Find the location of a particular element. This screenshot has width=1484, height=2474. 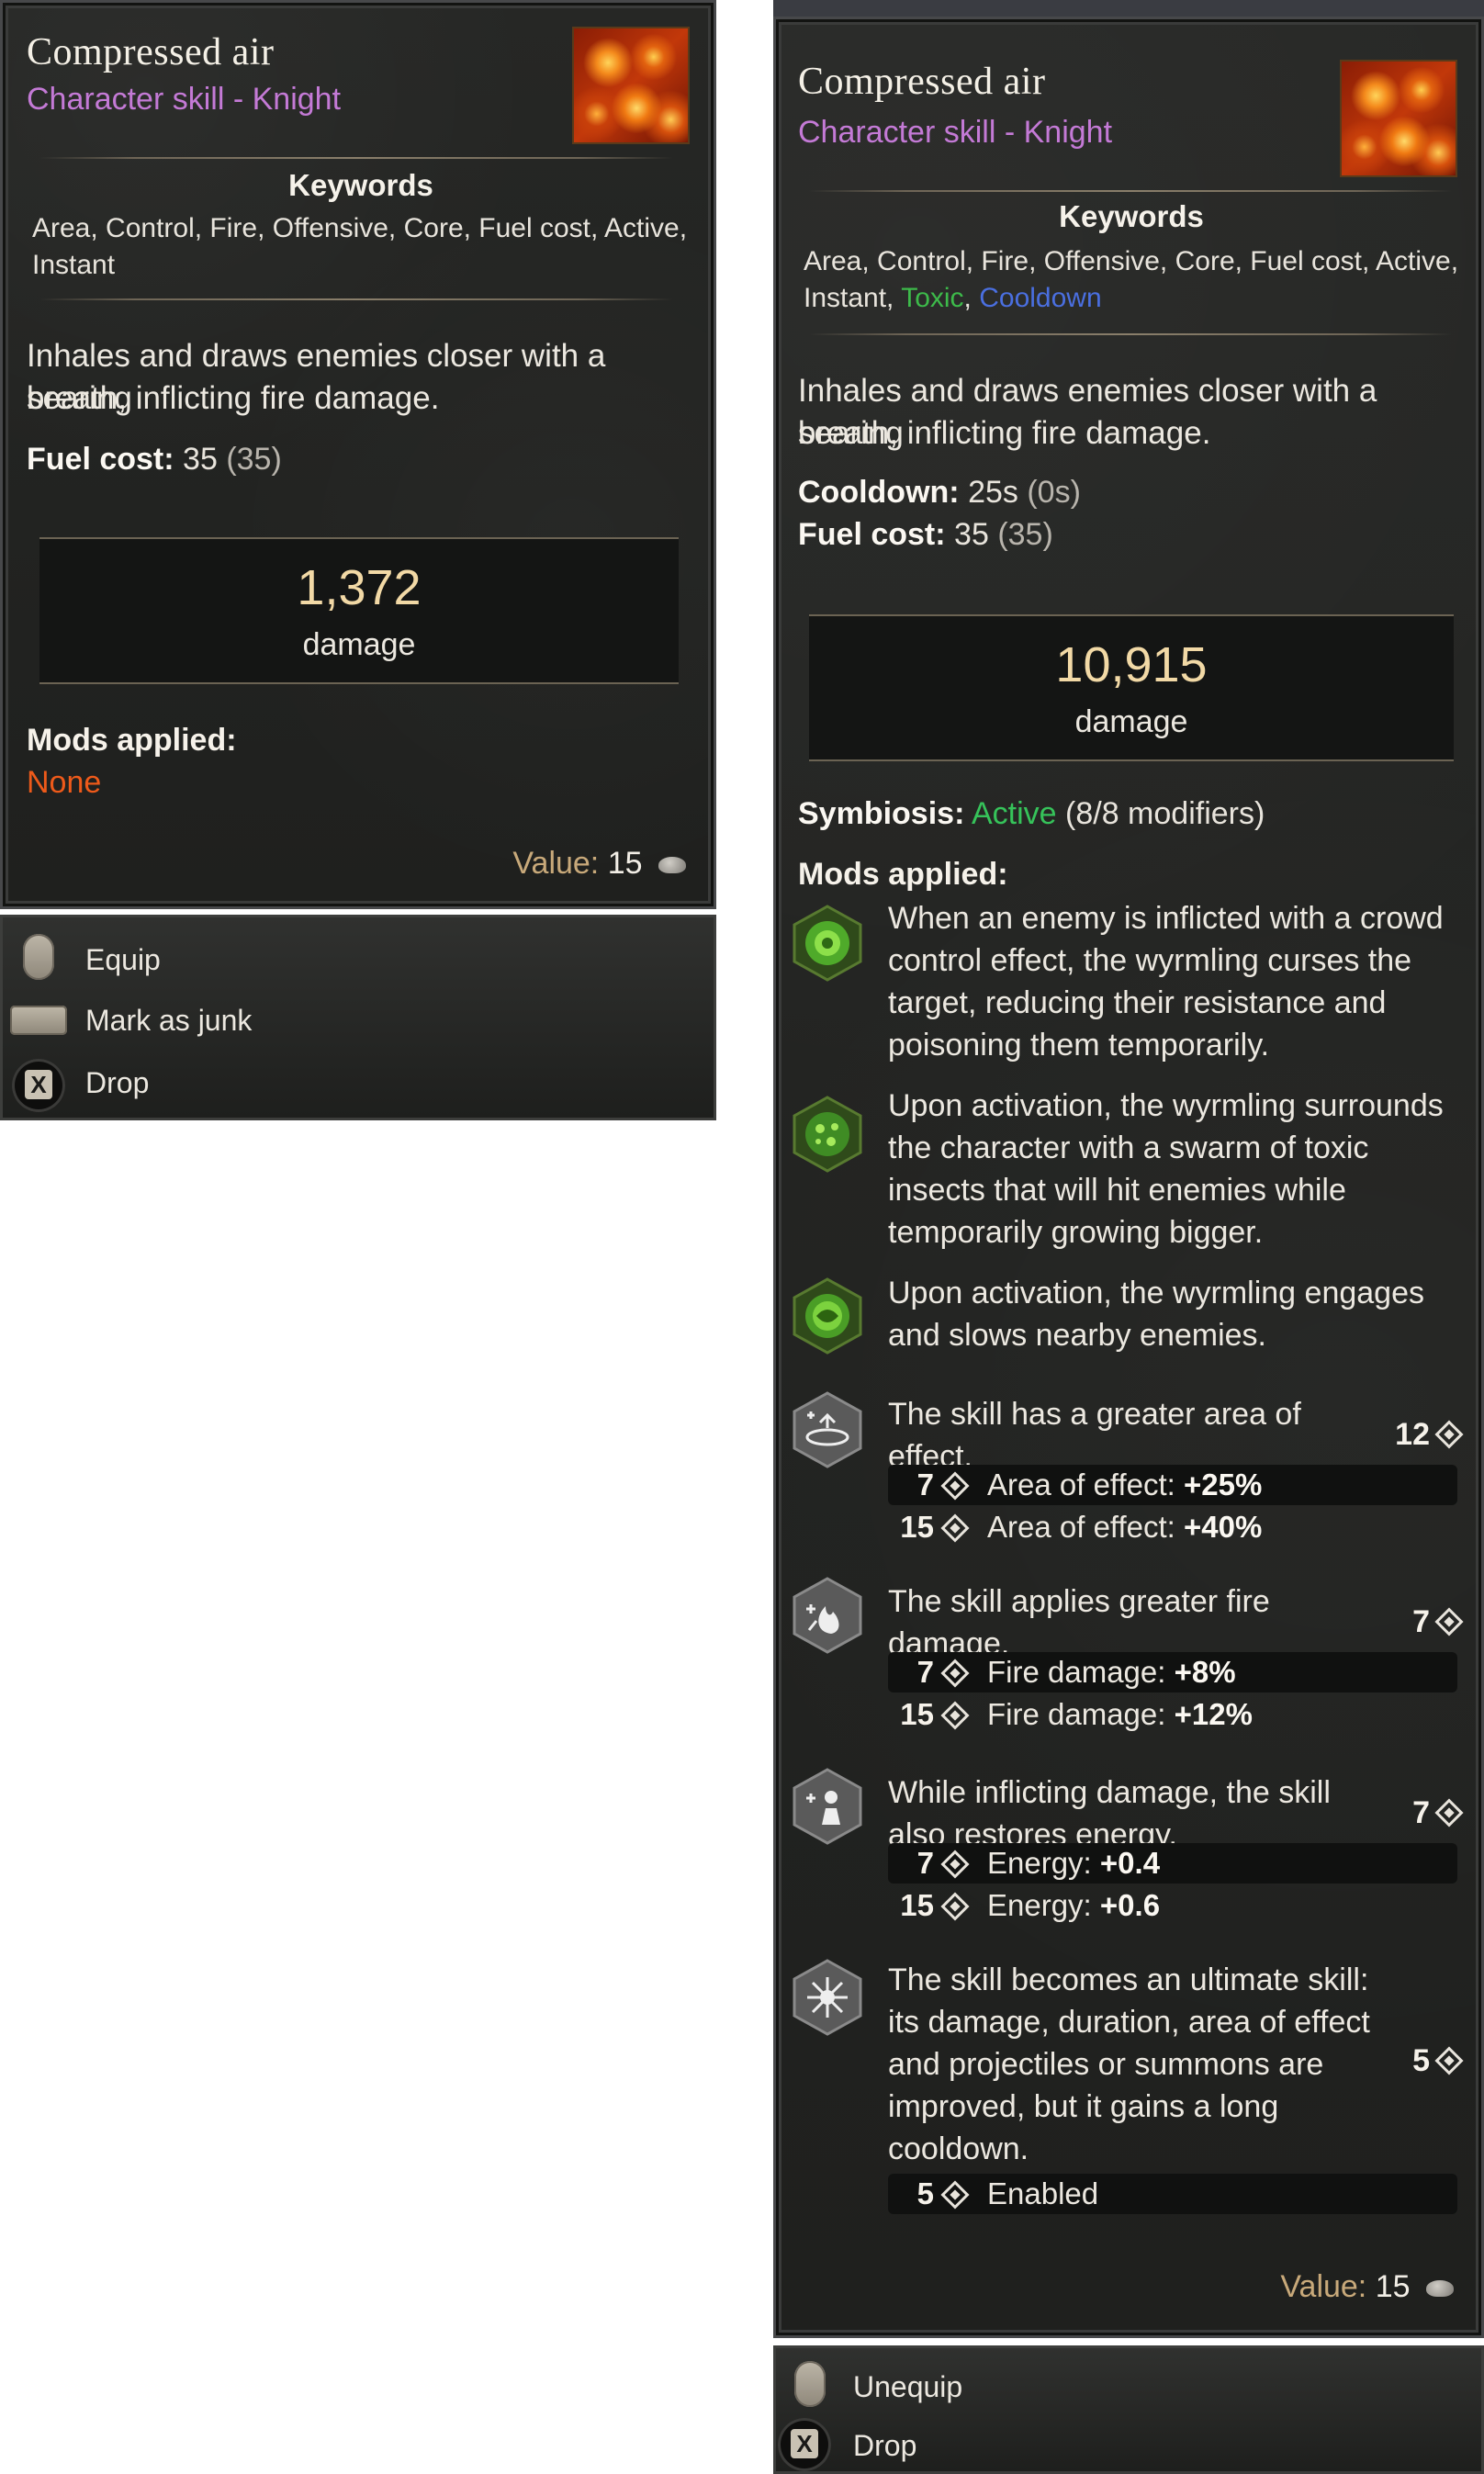

tier-text: Energy: +0.4 is located at coordinates (1074, 1863).